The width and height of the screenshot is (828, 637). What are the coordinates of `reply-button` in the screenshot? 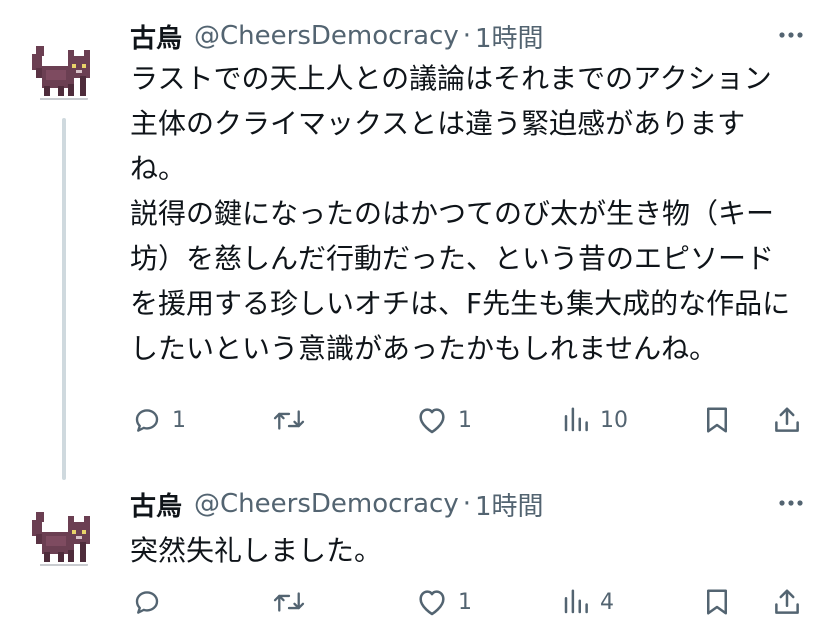 It's located at (152, 602).